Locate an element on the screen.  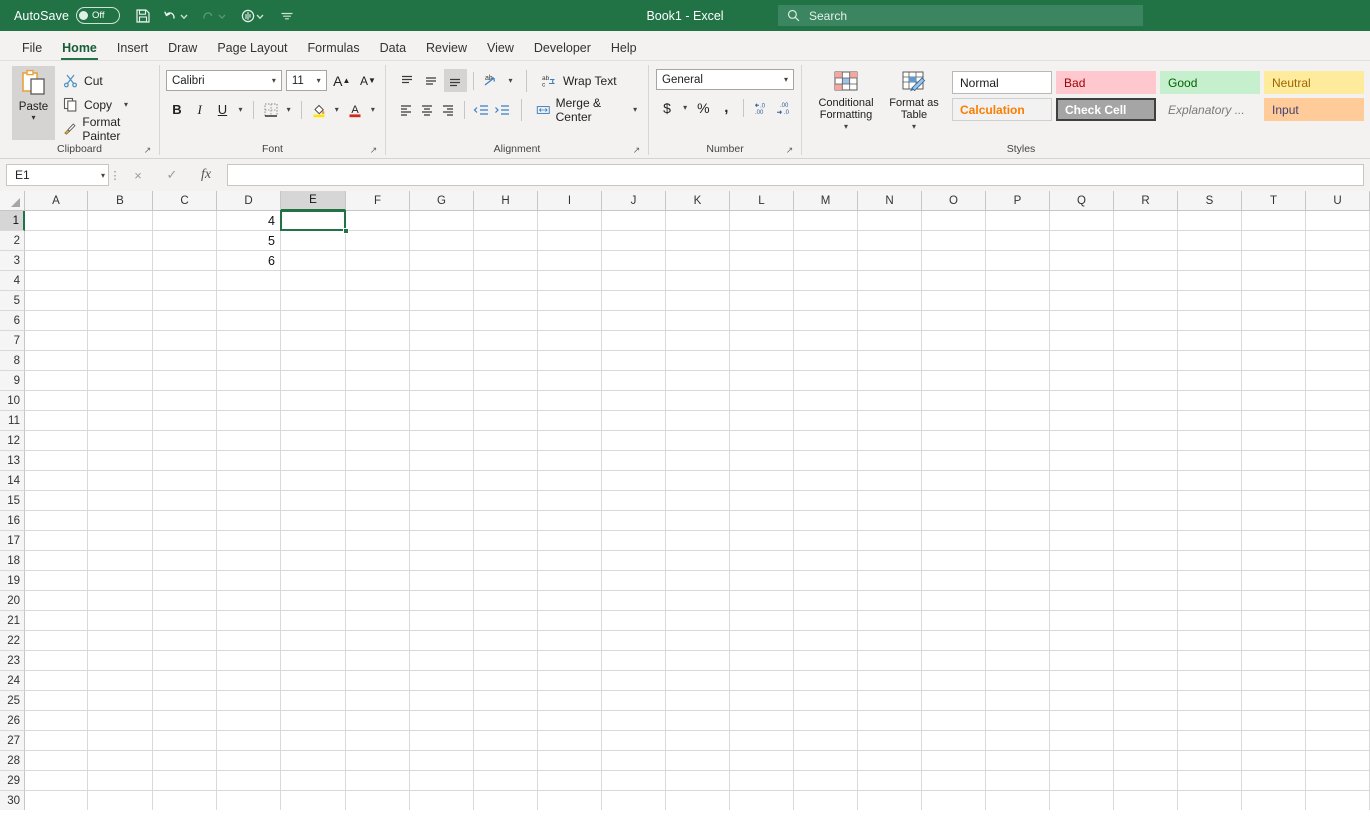
conditional-formatting-button: Conditional Formatting ▾ is located at coordinates (846, 103).